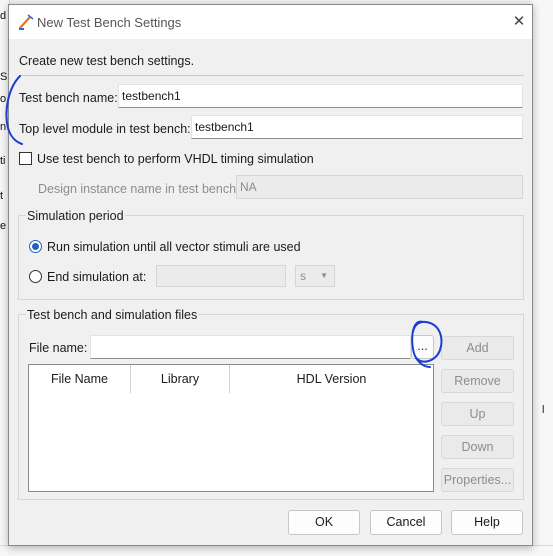 The width and height of the screenshot is (553, 556). I want to click on vhdl-timing-checkbox, so click(25, 158).